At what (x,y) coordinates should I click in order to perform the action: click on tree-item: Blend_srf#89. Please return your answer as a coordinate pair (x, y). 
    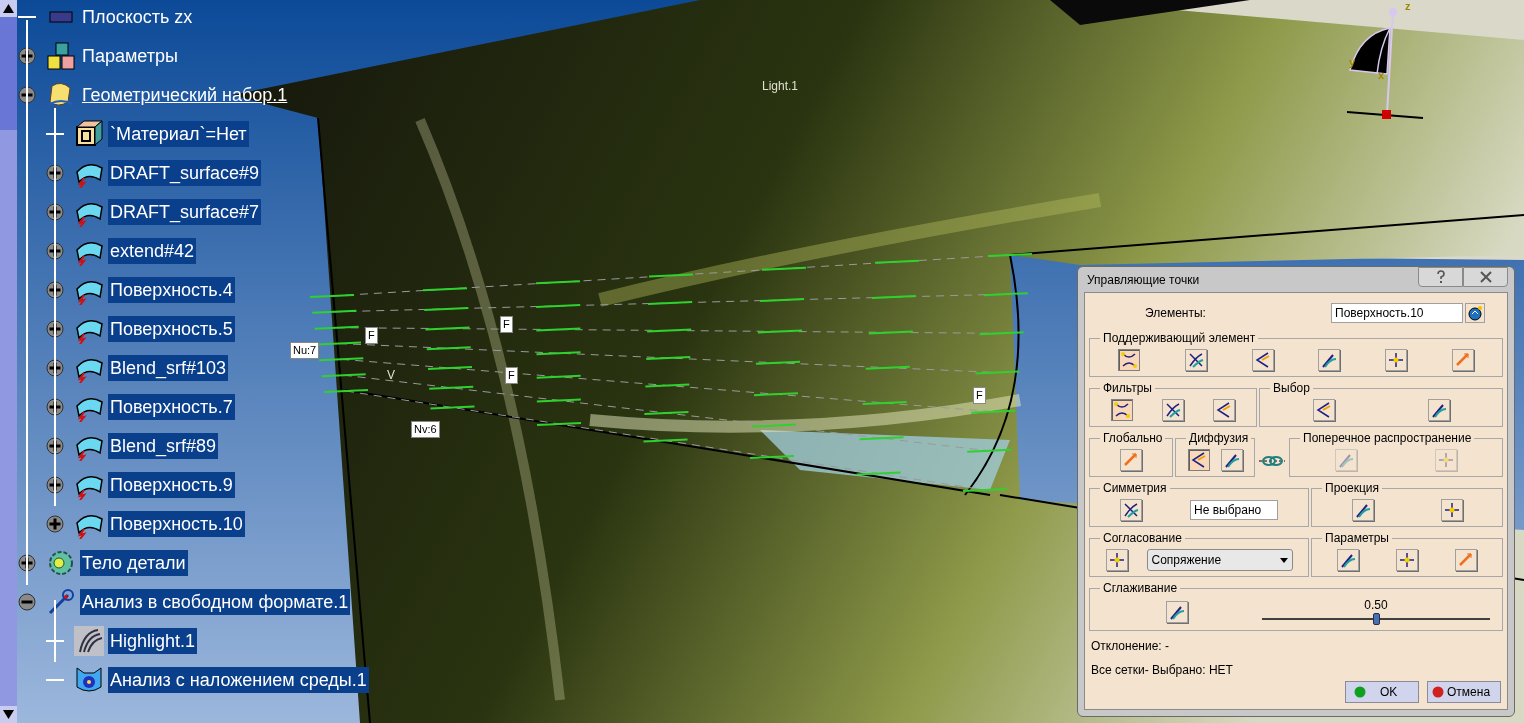
    Looking at the image, I should click on (163, 445).